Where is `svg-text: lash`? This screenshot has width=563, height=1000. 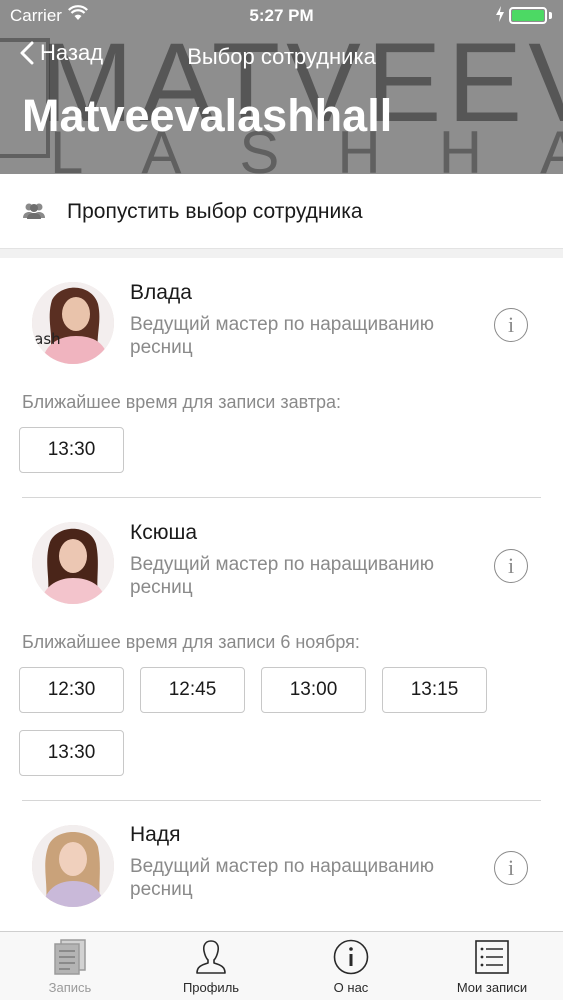 svg-text: lash is located at coordinates (46, 339).